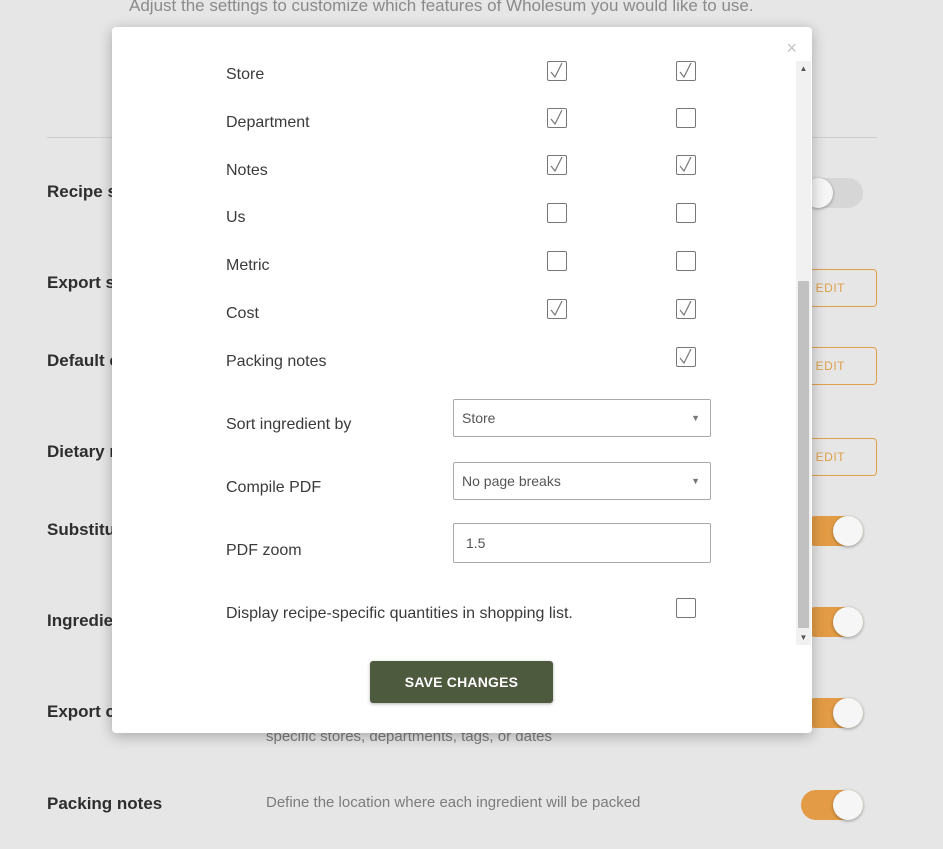 The width and height of the screenshot is (943, 849). Describe the element at coordinates (80, 620) in the screenshot. I see `setting-label-ingredient: Ingredie` at that location.